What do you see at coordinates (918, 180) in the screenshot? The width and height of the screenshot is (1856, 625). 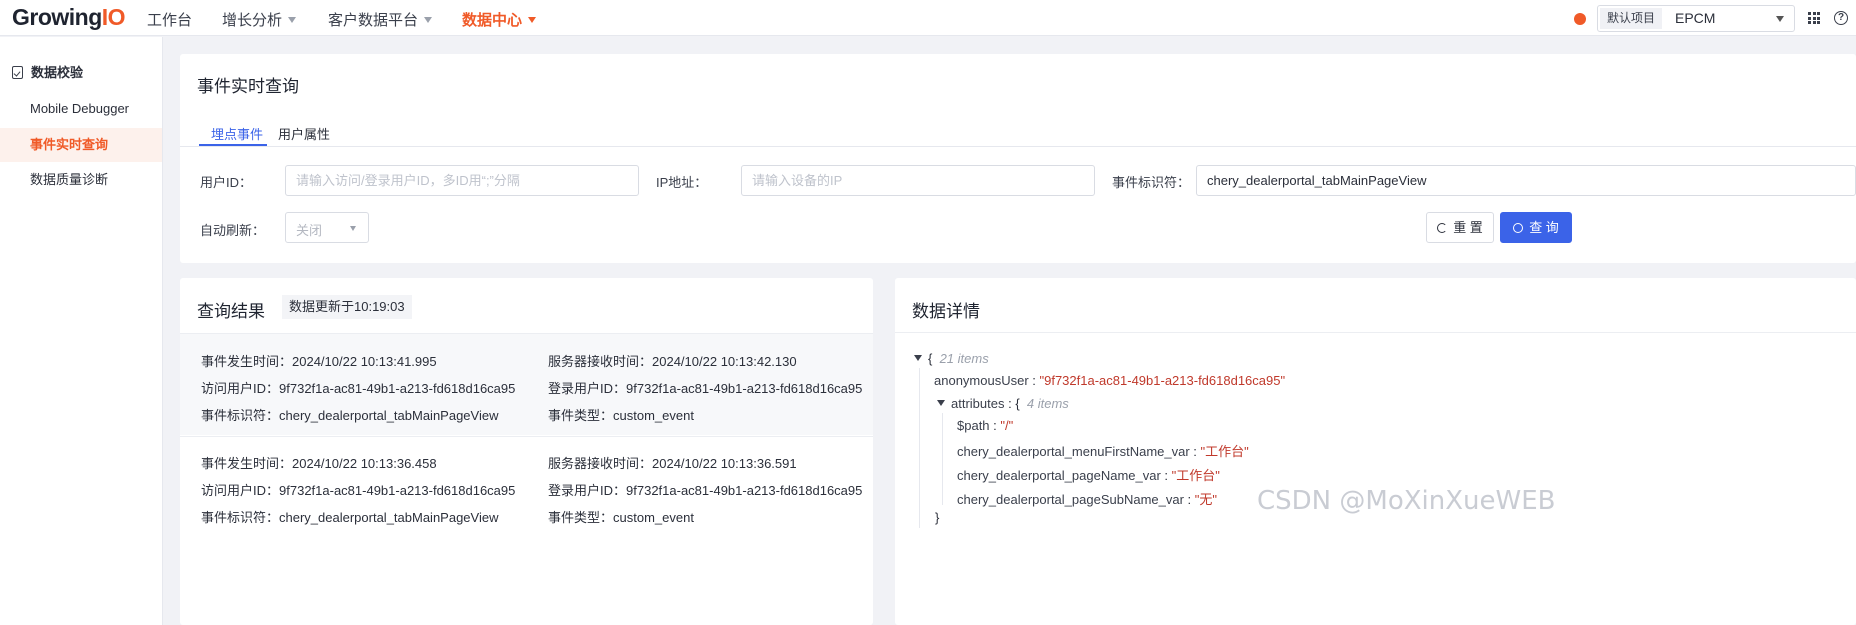 I see `ip-input` at bounding box center [918, 180].